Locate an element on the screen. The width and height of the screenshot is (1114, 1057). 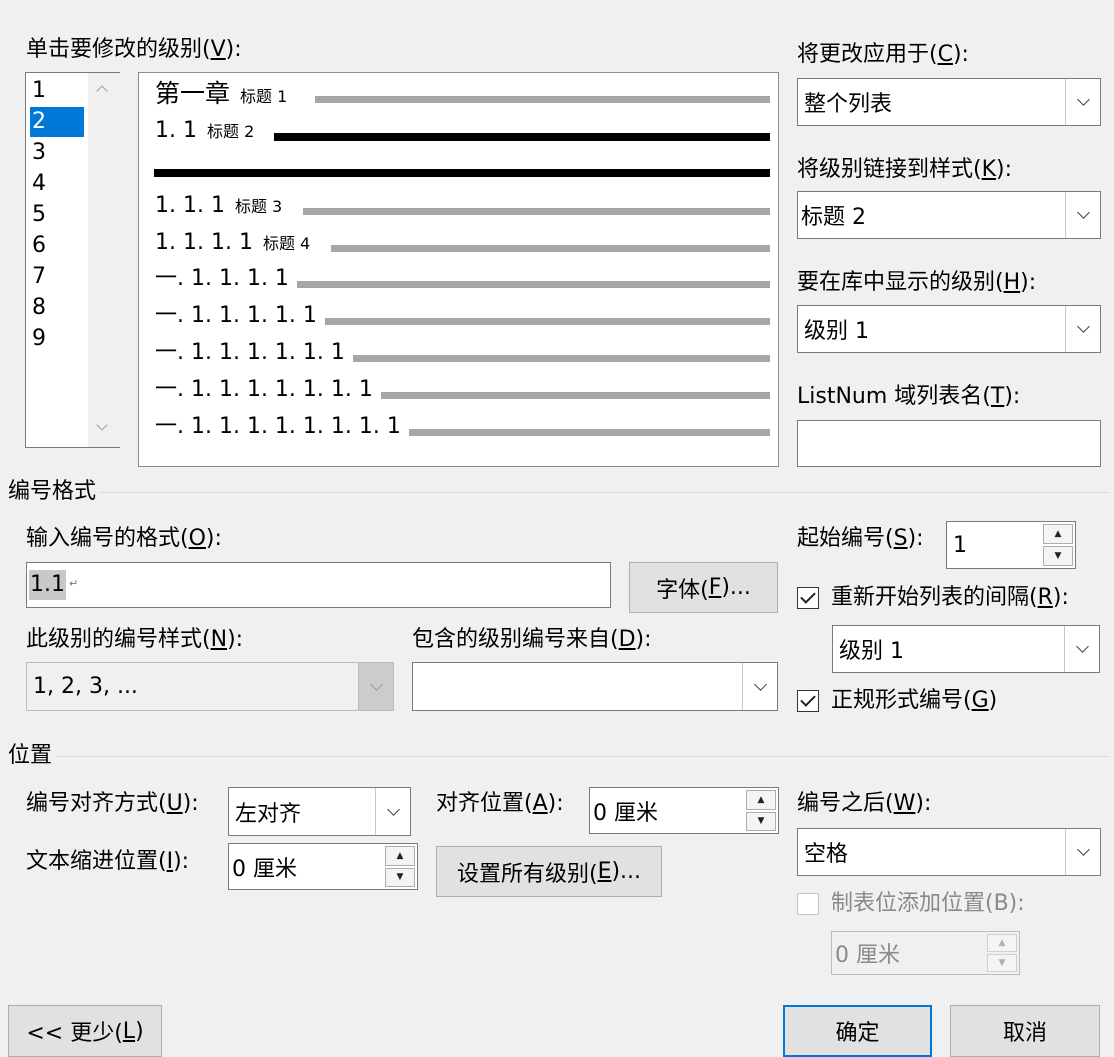
position-section-title: 位置 is located at coordinates (30, 755).